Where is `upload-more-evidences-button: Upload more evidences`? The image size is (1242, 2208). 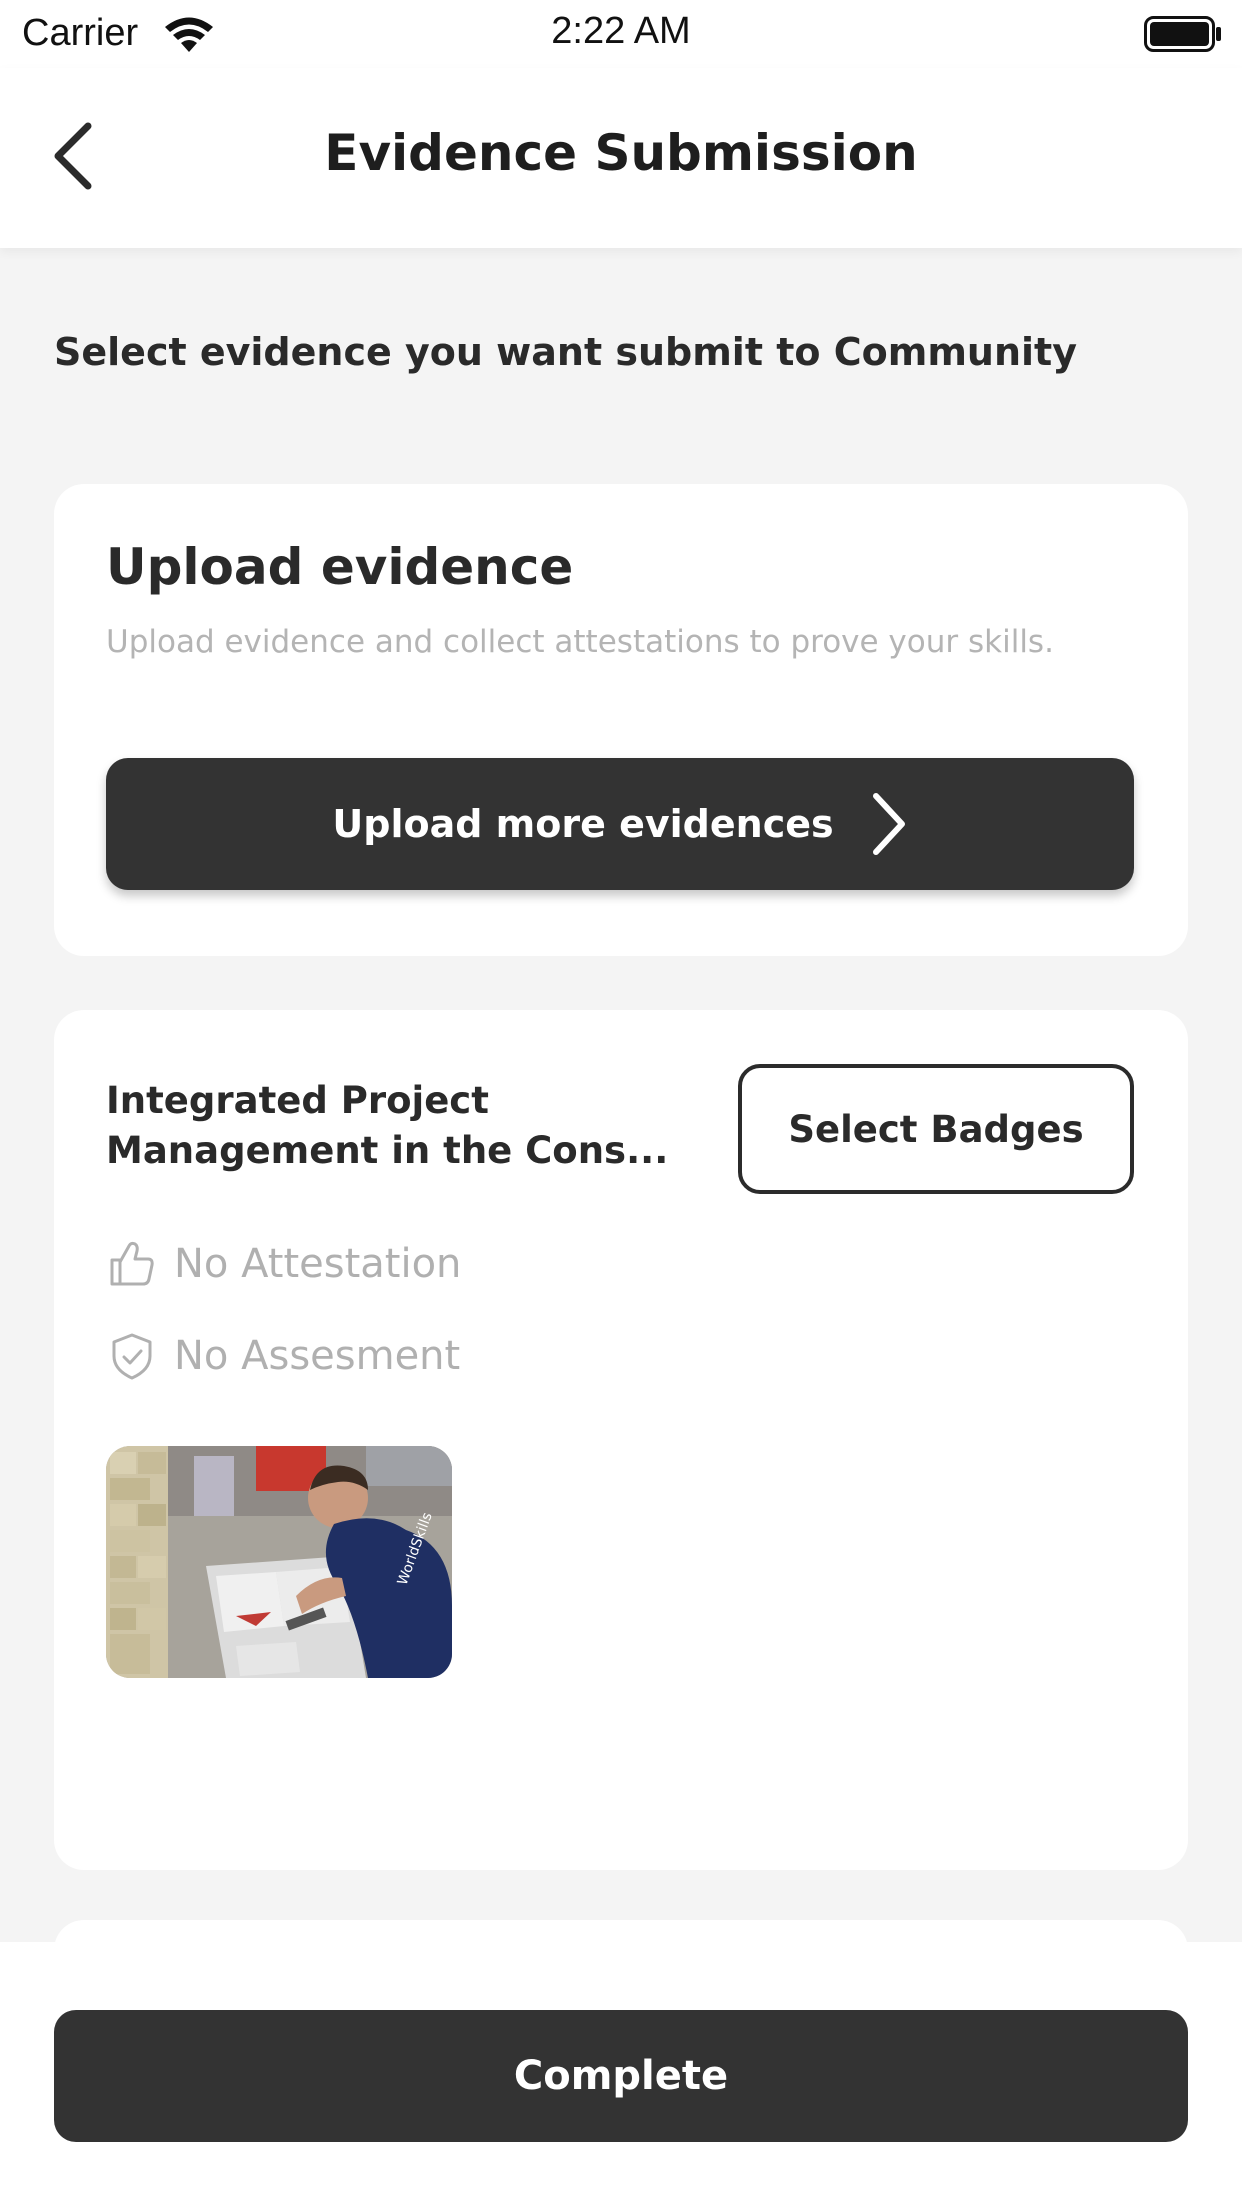
upload-more-evidences-button: Upload more evidences is located at coordinates (620, 824).